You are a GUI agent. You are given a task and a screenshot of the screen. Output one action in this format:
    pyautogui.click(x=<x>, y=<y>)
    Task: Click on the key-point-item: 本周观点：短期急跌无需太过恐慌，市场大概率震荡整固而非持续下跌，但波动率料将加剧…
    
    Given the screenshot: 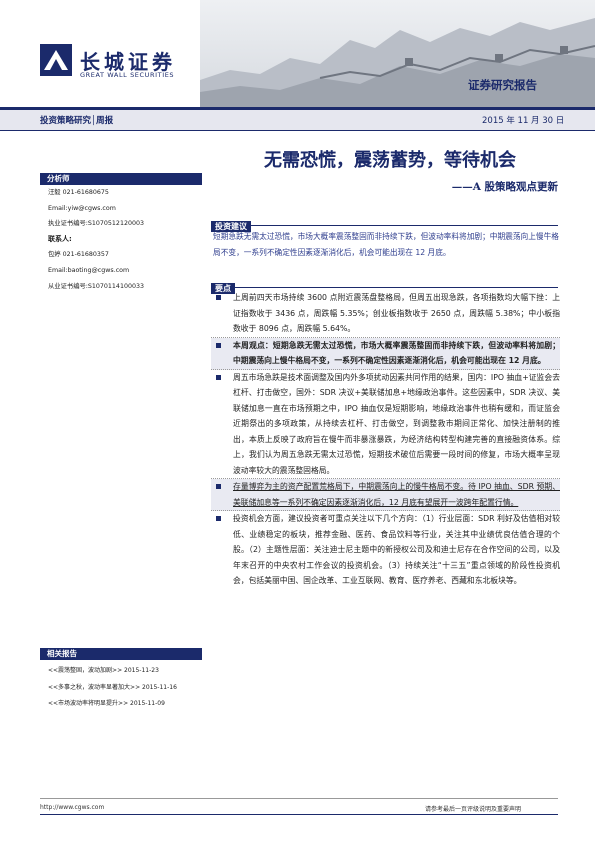 What is the action you would take?
    pyautogui.click(x=385, y=353)
    